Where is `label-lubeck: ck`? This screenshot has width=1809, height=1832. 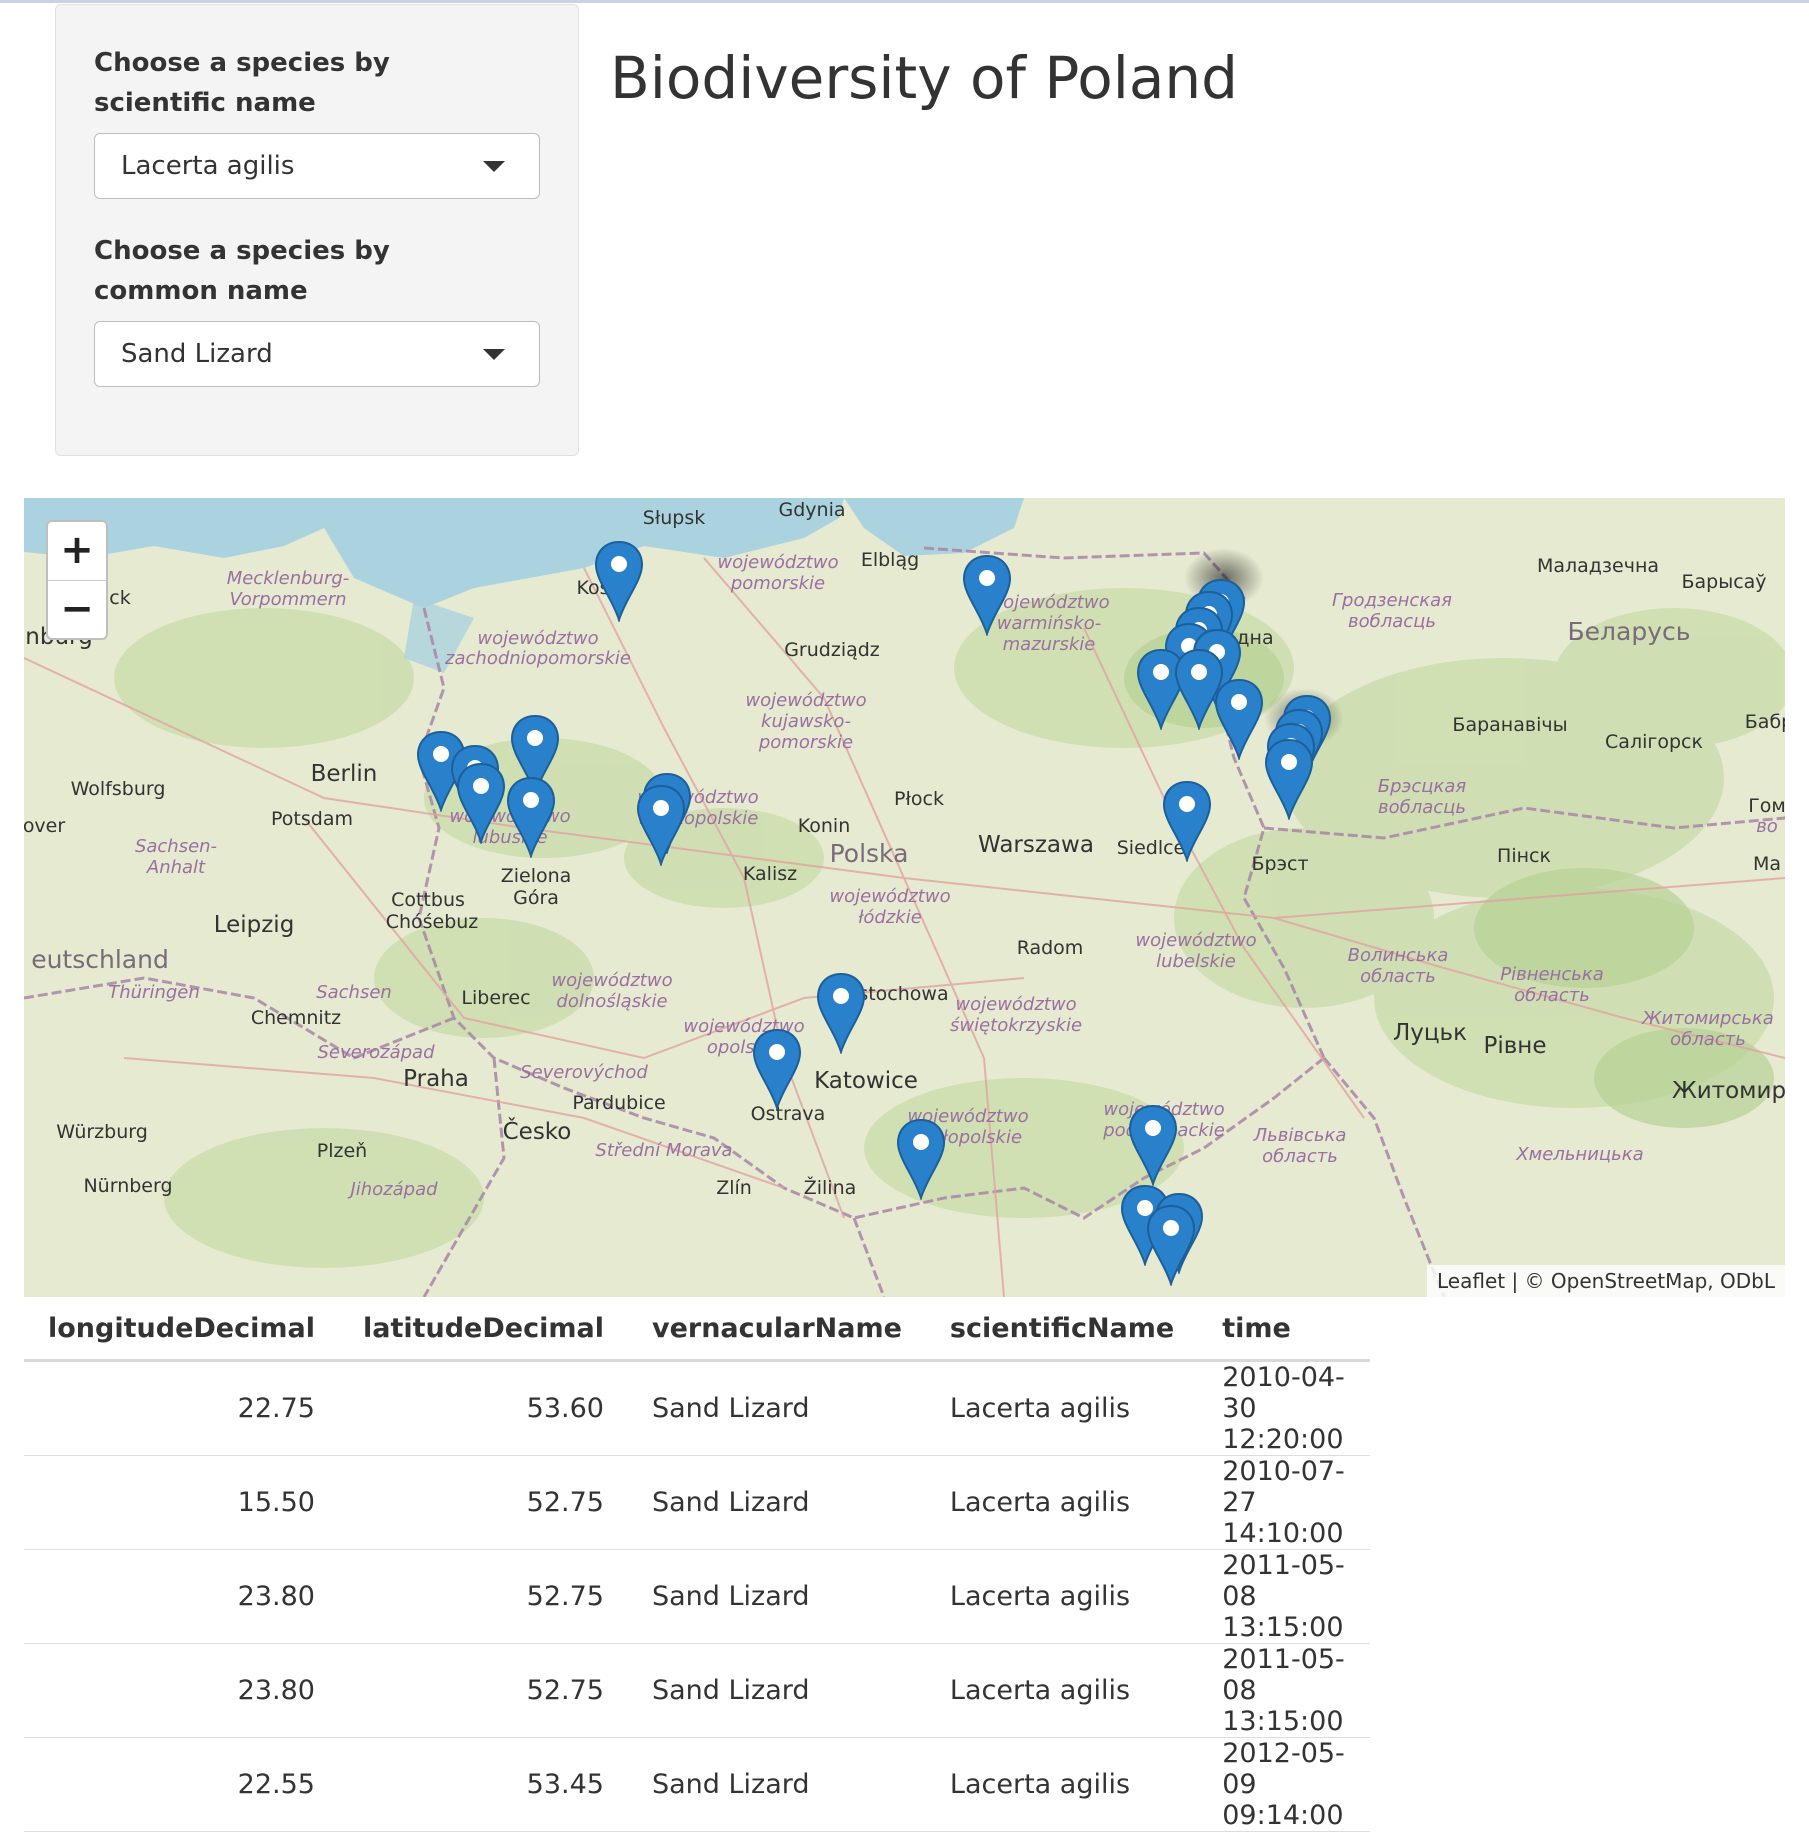 label-lubeck: ck is located at coordinates (119, 598).